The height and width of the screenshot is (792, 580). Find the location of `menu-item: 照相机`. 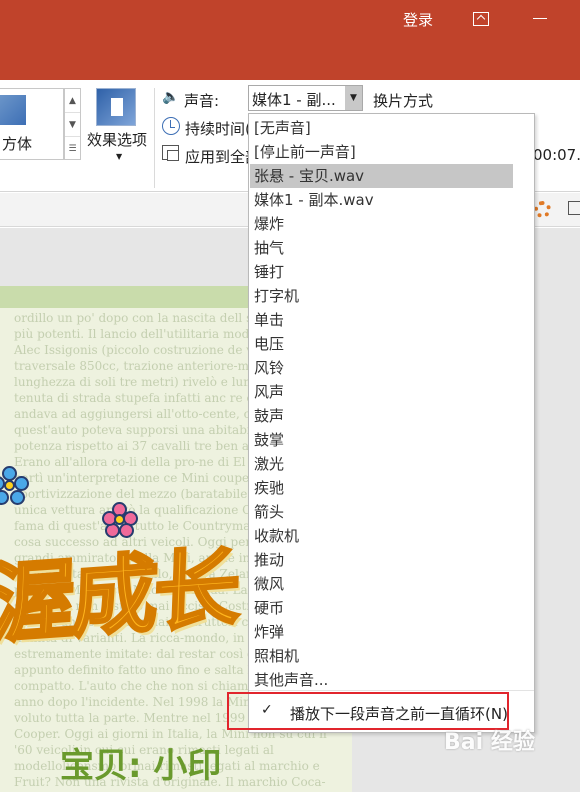

menu-item: 照相机 is located at coordinates (381, 656).